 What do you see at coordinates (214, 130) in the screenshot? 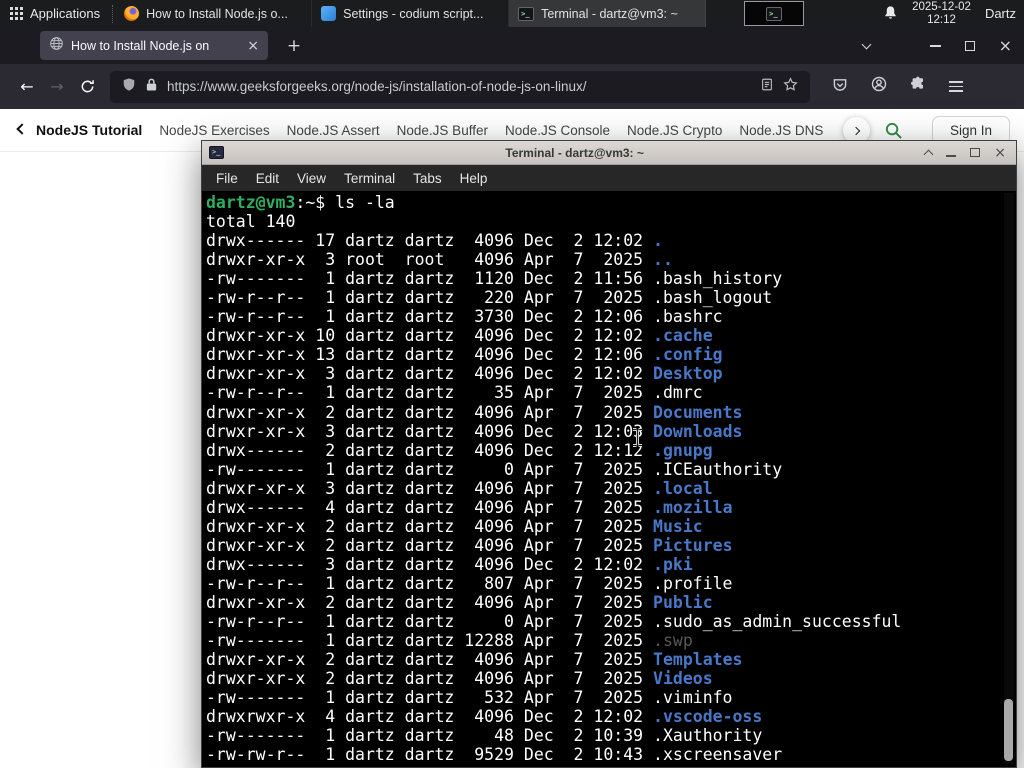
I see `site-nav-item: NodeJS Exercises` at bounding box center [214, 130].